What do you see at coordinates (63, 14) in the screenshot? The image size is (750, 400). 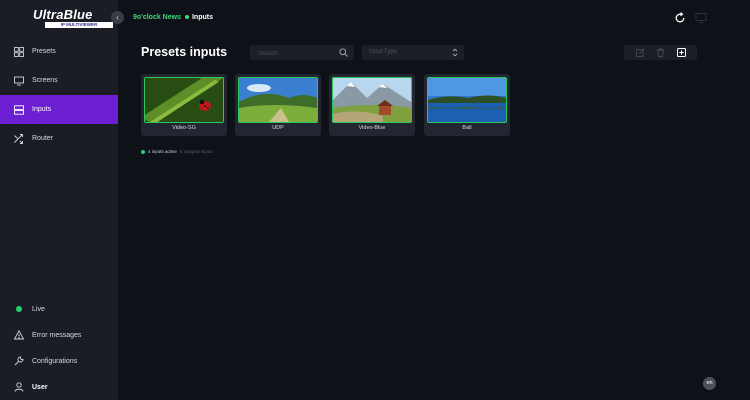 I see `logo-title: UltraBlue` at bounding box center [63, 14].